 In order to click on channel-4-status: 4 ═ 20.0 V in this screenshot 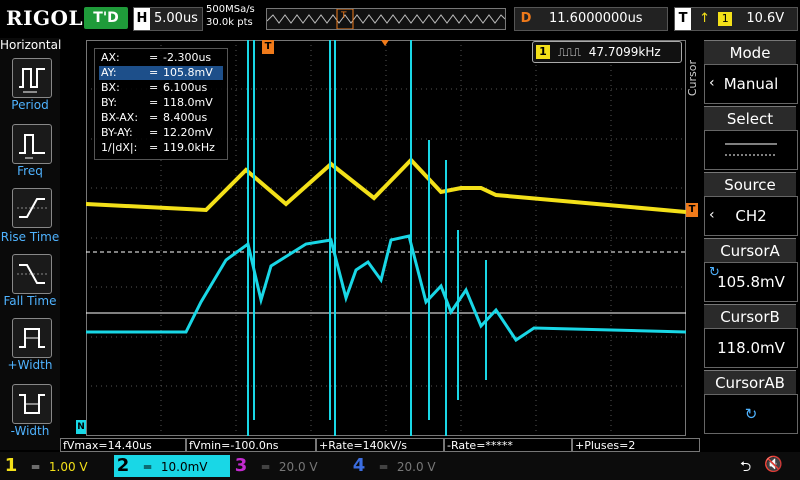, I will do `click(408, 466)`.